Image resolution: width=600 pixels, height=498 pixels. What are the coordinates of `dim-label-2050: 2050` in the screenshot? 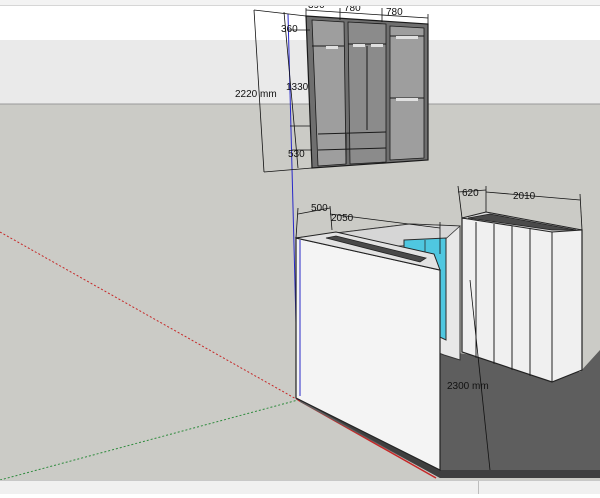 It's located at (342, 218).